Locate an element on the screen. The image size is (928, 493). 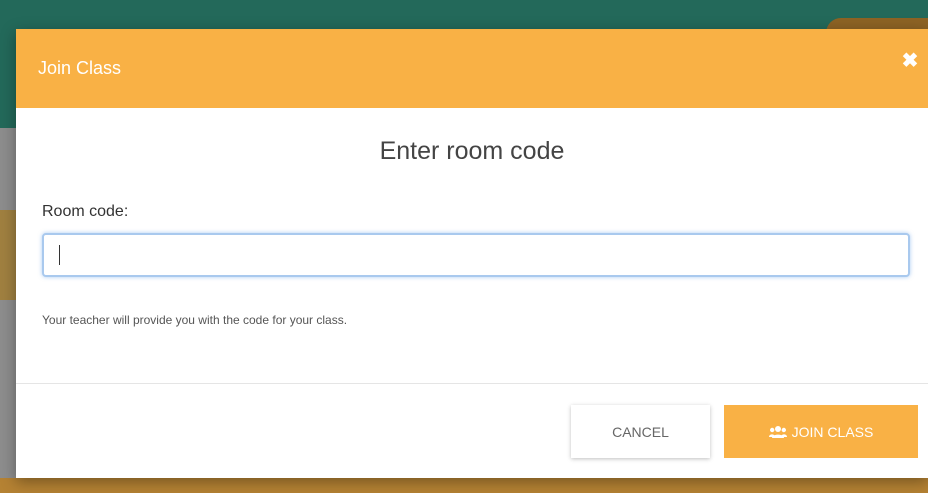
text-caret is located at coordinates (59, 255).